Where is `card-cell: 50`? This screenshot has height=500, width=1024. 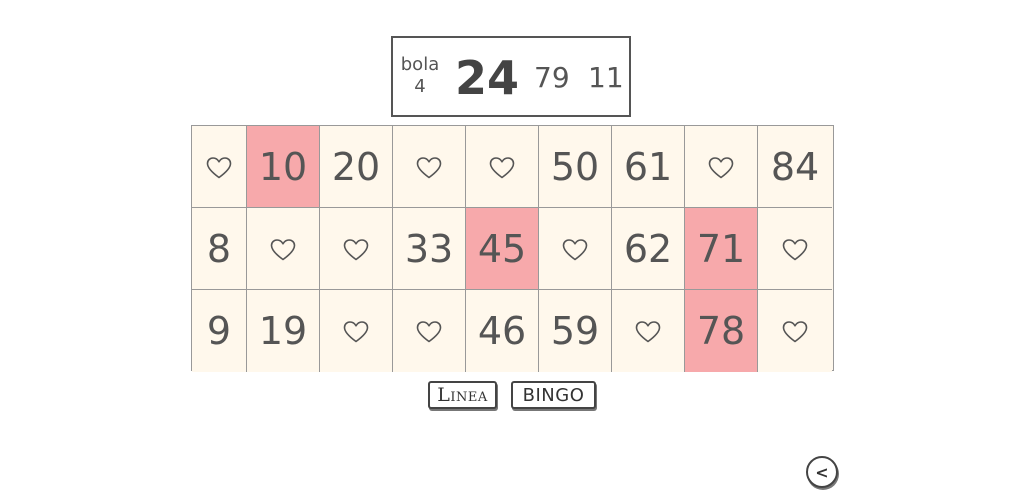
card-cell: 50 is located at coordinates (575, 167).